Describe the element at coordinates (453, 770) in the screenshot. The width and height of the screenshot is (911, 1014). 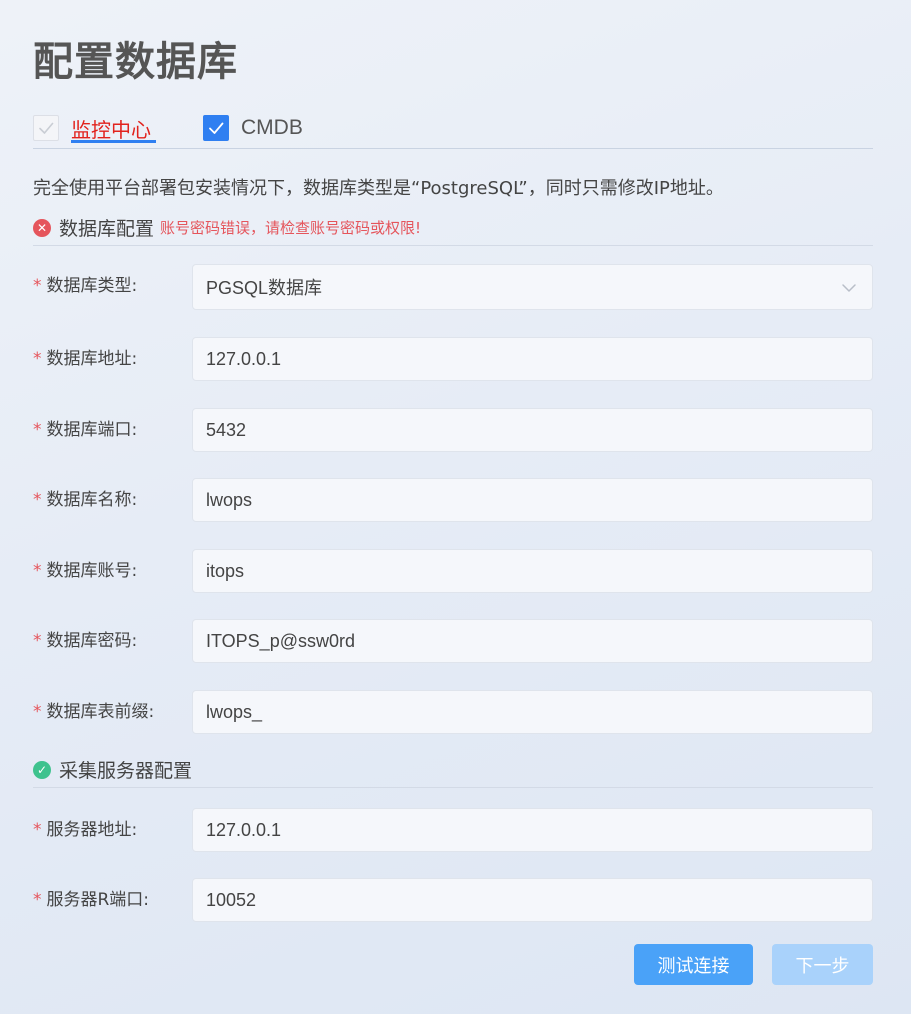
I see `section-server-config: ✓ 采集服务器配置` at that location.